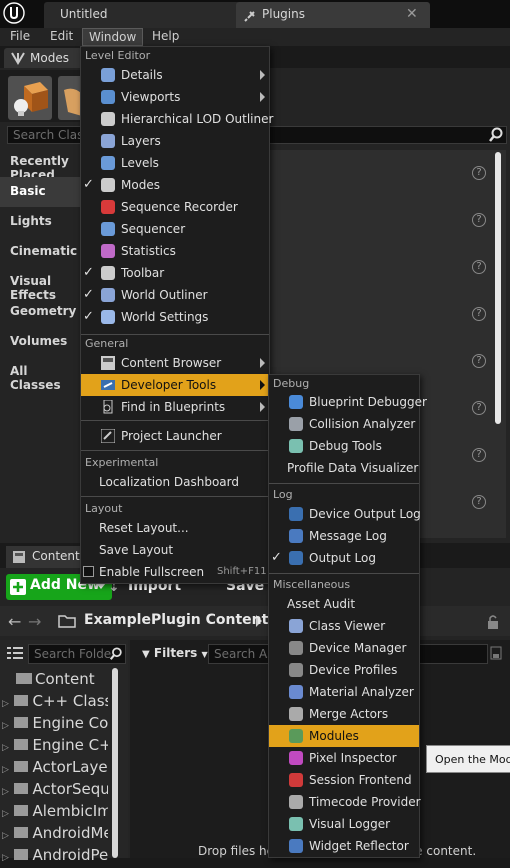 The width and height of the screenshot is (510, 868). Describe the element at coordinates (70, 745) in the screenshot. I see `tree-label: Engine C++ Classes` at that location.